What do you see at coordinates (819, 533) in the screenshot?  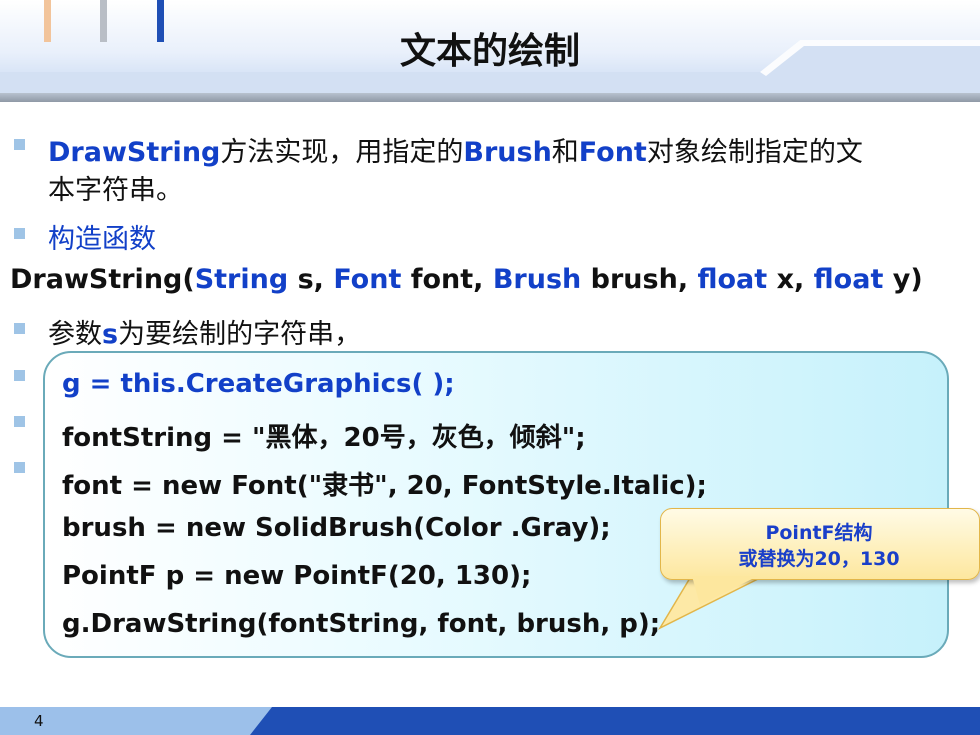 I see `callout-line-1: PointF结构` at bounding box center [819, 533].